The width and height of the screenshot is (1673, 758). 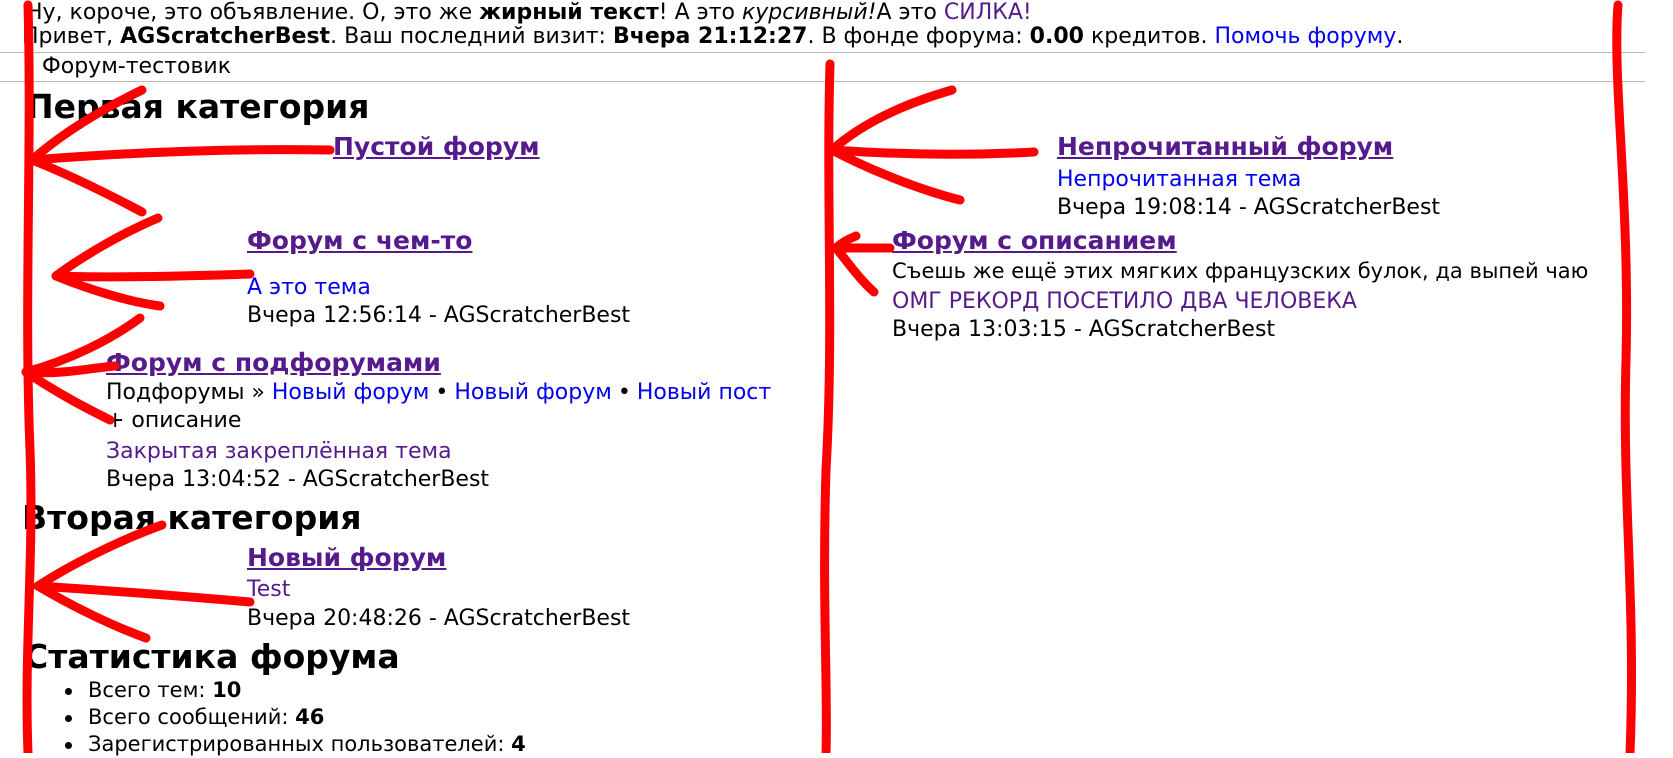 What do you see at coordinates (225, 36) in the screenshot?
I see `welcome-username: AGScratcherBest` at bounding box center [225, 36].